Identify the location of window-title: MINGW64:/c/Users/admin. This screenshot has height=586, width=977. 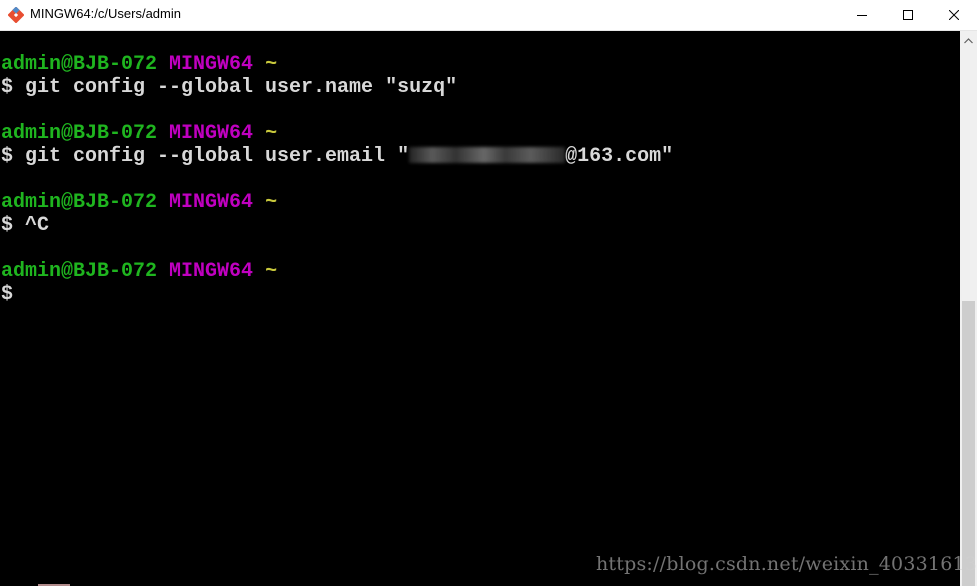
(105, 13).